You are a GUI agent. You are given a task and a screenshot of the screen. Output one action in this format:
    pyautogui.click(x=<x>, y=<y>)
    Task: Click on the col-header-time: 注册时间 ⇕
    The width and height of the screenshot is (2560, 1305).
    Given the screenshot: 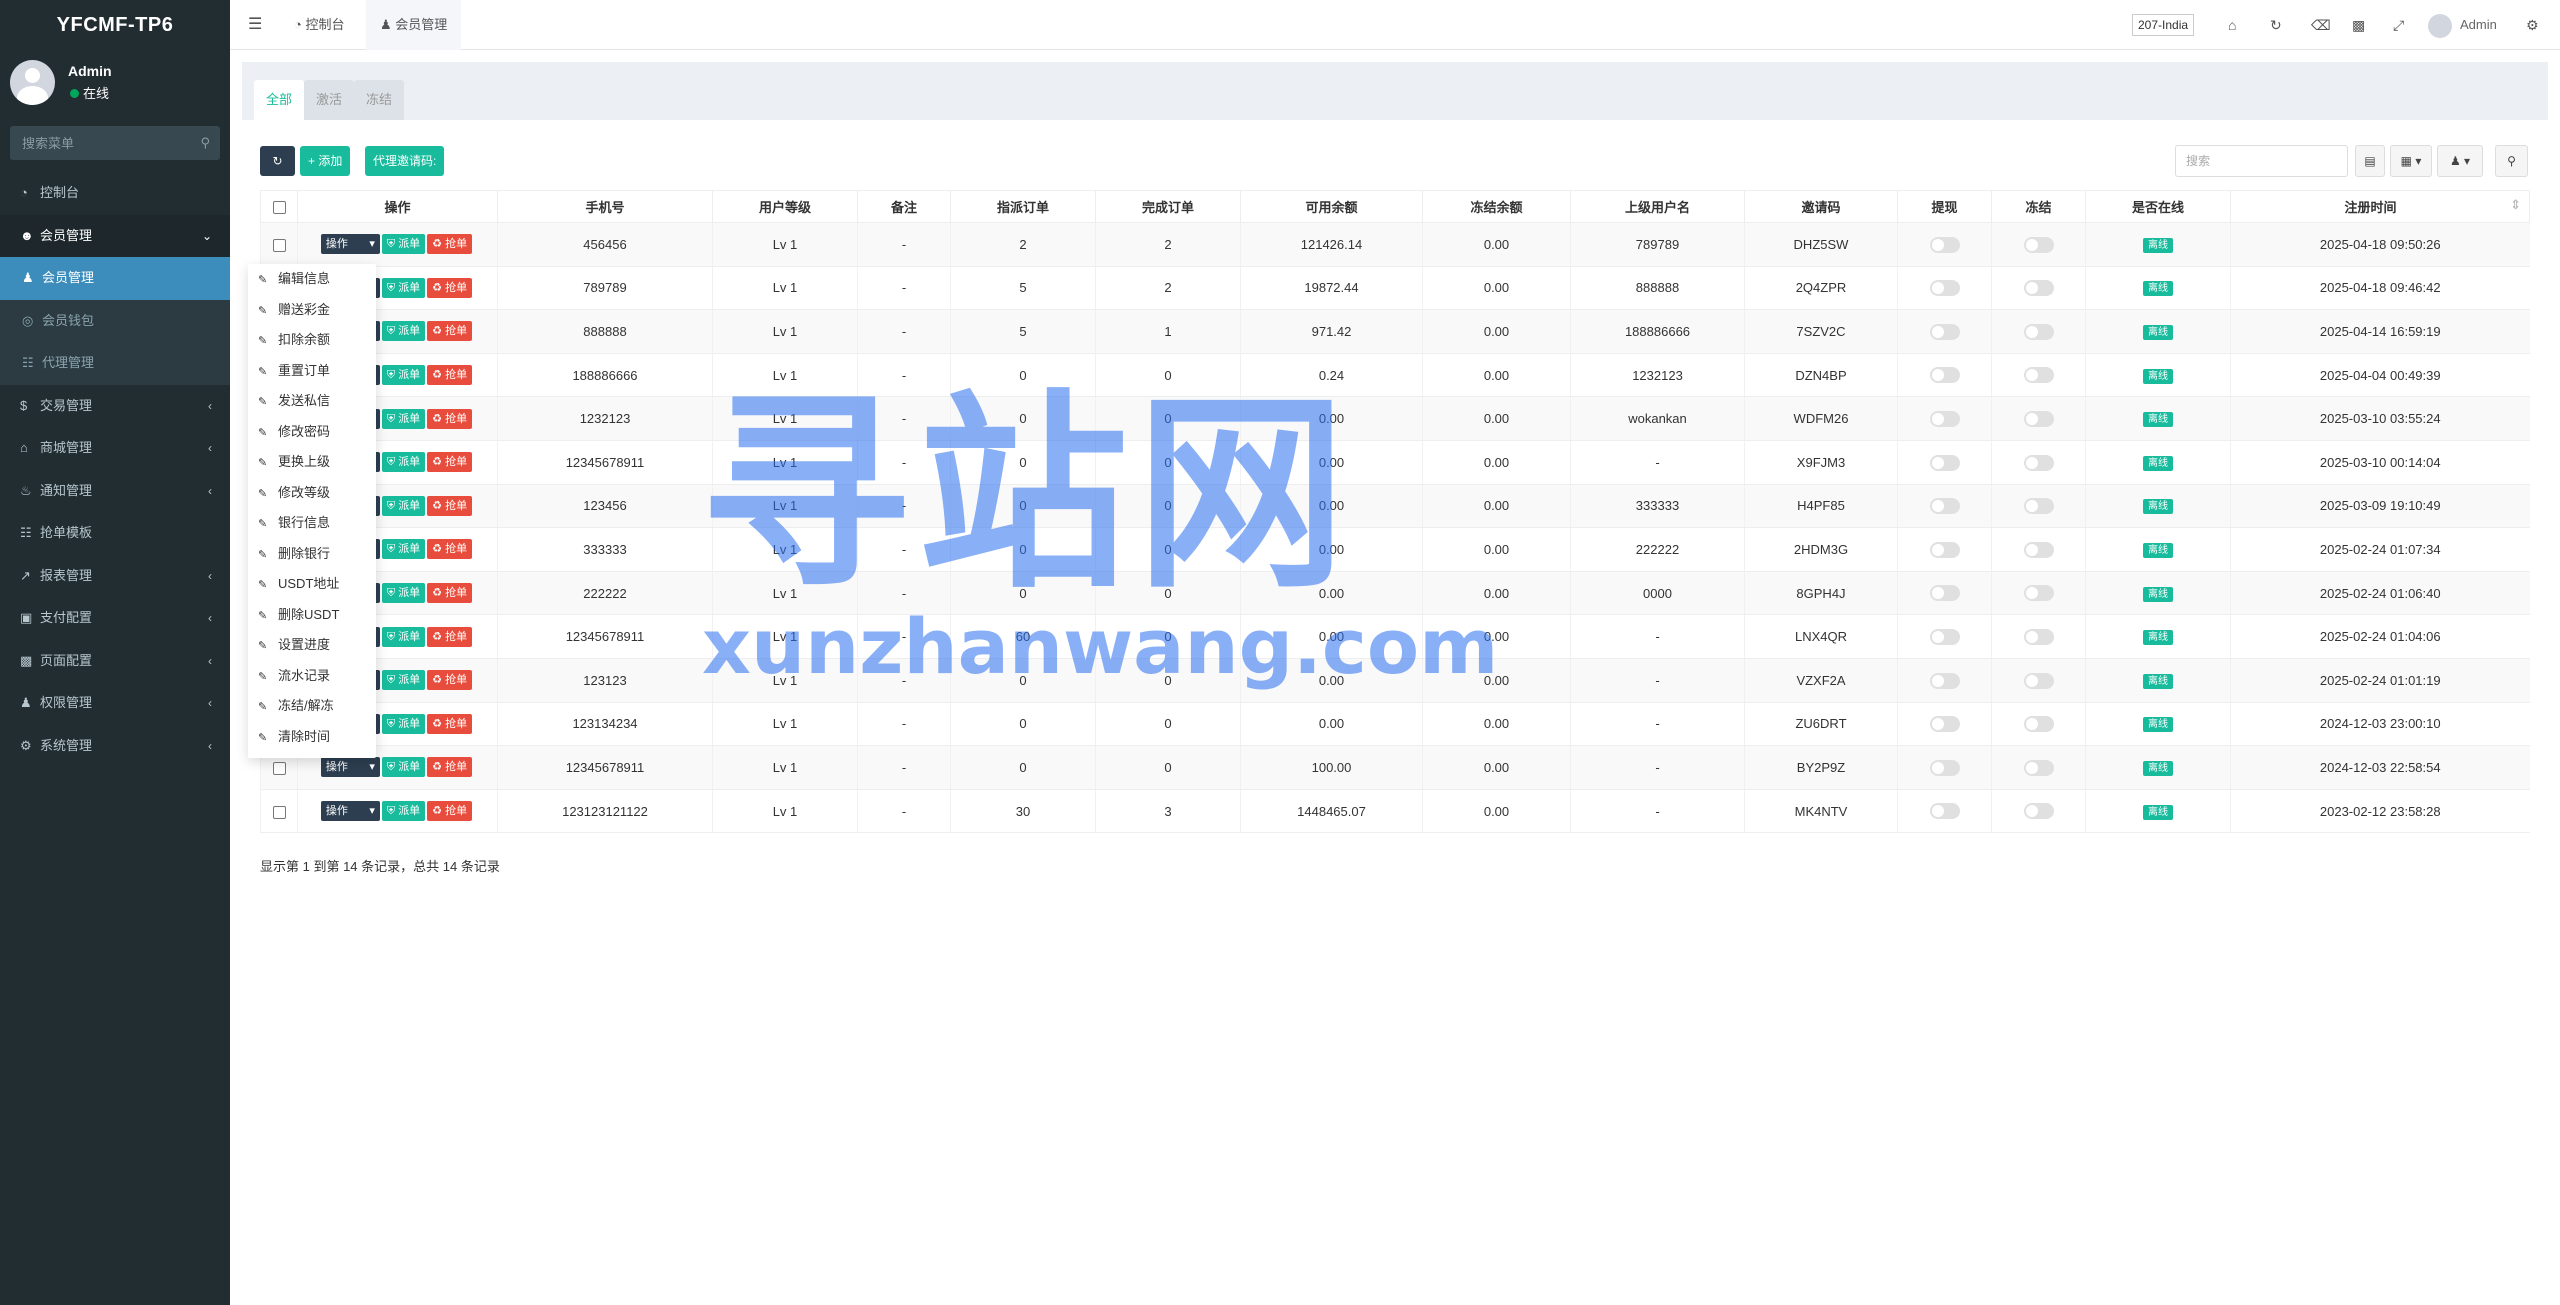 What is the action you would take?
    pyautogui.click(x=2380, y=206)
    